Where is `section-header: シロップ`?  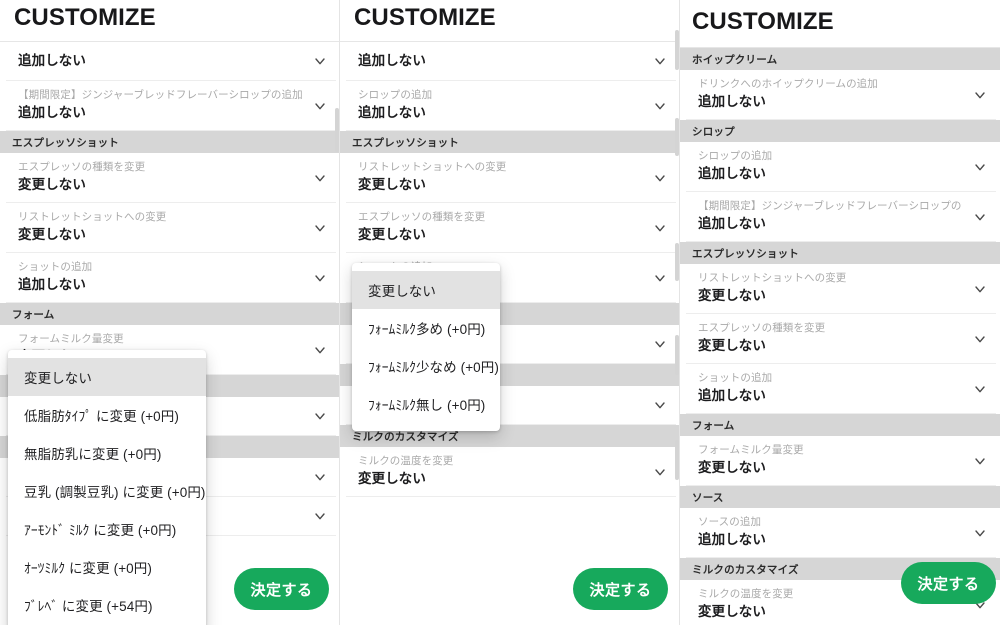 section-header: シロップ is located at coordinates (840, 131).